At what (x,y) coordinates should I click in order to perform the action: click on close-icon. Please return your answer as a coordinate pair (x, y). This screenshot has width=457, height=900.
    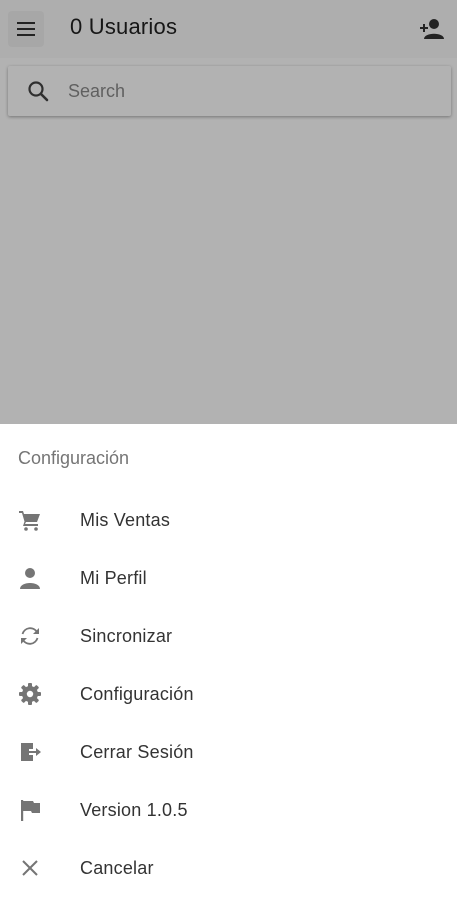
    Looking at the image, I should click on (30, 868).